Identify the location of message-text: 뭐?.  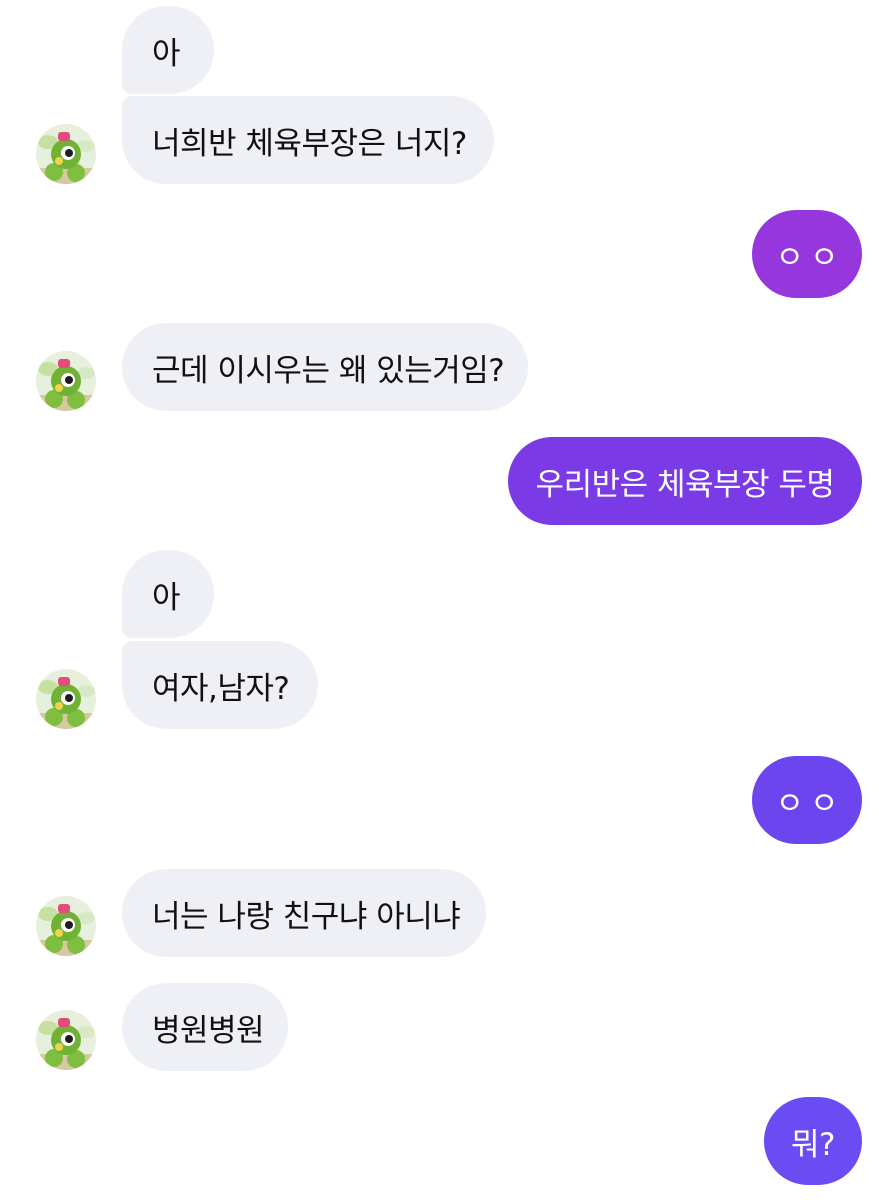
(813, 1144).